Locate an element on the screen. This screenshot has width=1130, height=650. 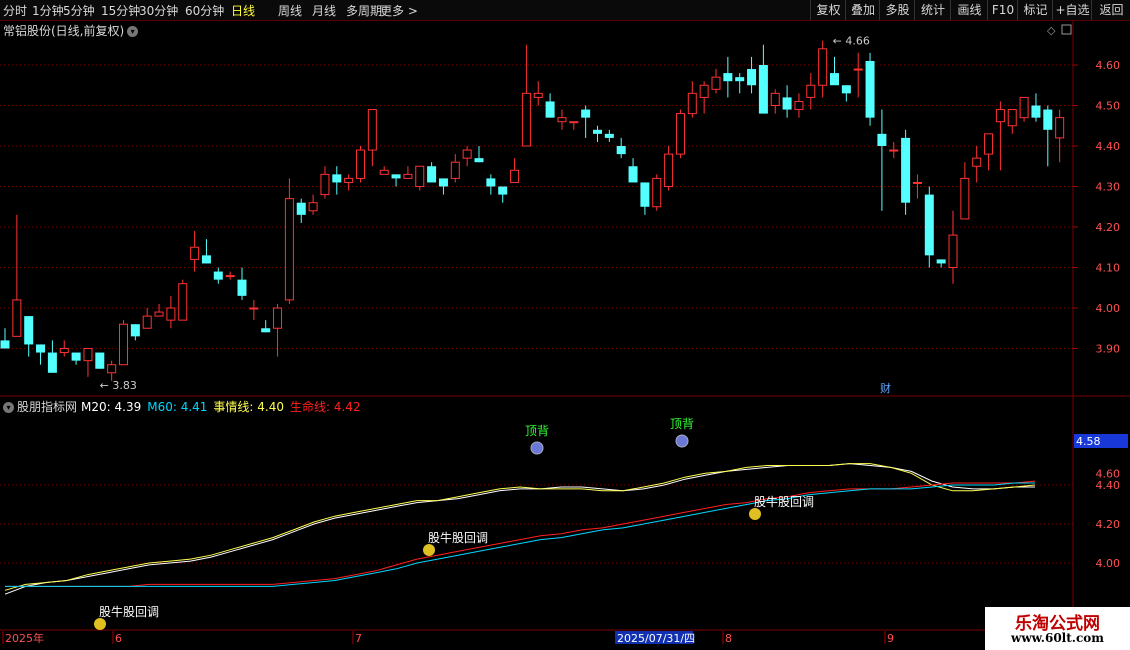
low-price-label: ← 3.83 is located at coordinates (118, 385).